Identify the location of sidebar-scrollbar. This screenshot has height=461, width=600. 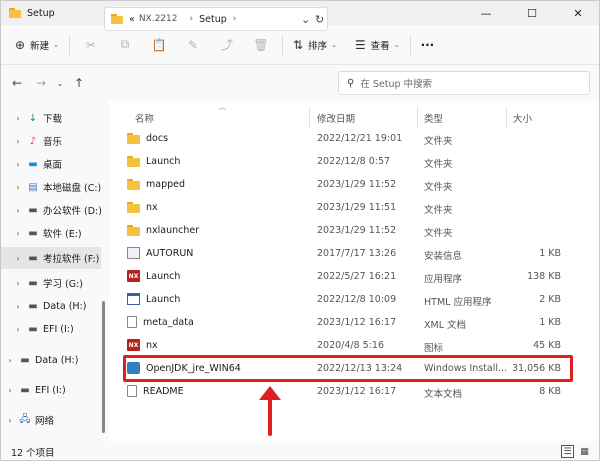
(103, 367).